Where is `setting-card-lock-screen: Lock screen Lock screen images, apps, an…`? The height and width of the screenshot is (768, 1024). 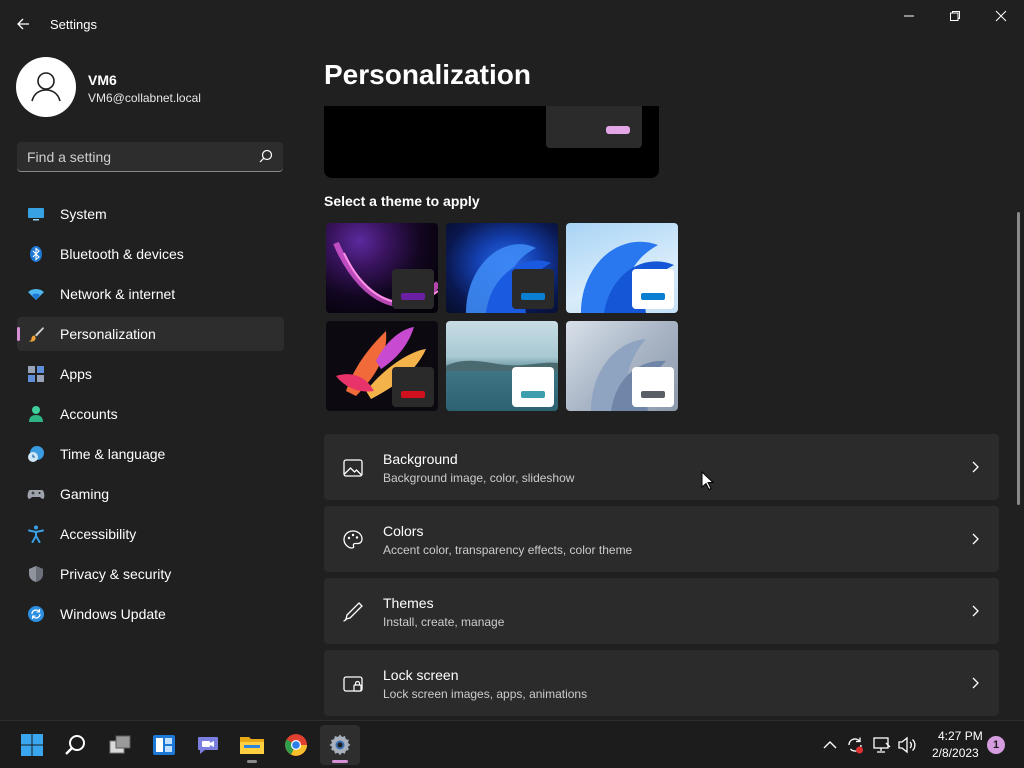
setting-card-lock-screen: Lock screen Lock screen images, apps, an… is located at coordinates (661, 683).